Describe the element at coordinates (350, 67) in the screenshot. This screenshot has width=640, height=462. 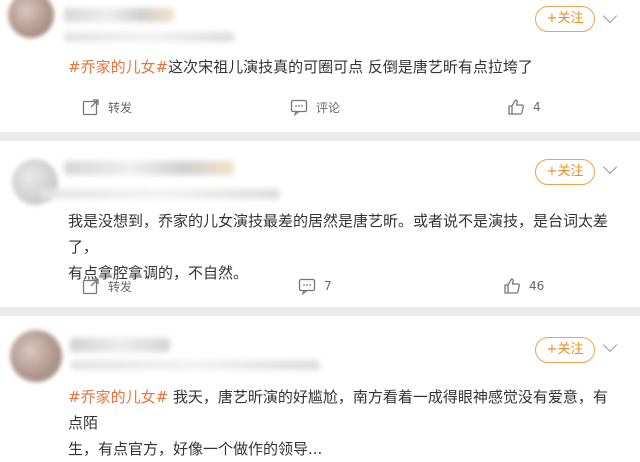
I see `post-text: 这次宋祖儿演技真的可圈可点 反倒是唐艺昕有点拉垮了` at that location.